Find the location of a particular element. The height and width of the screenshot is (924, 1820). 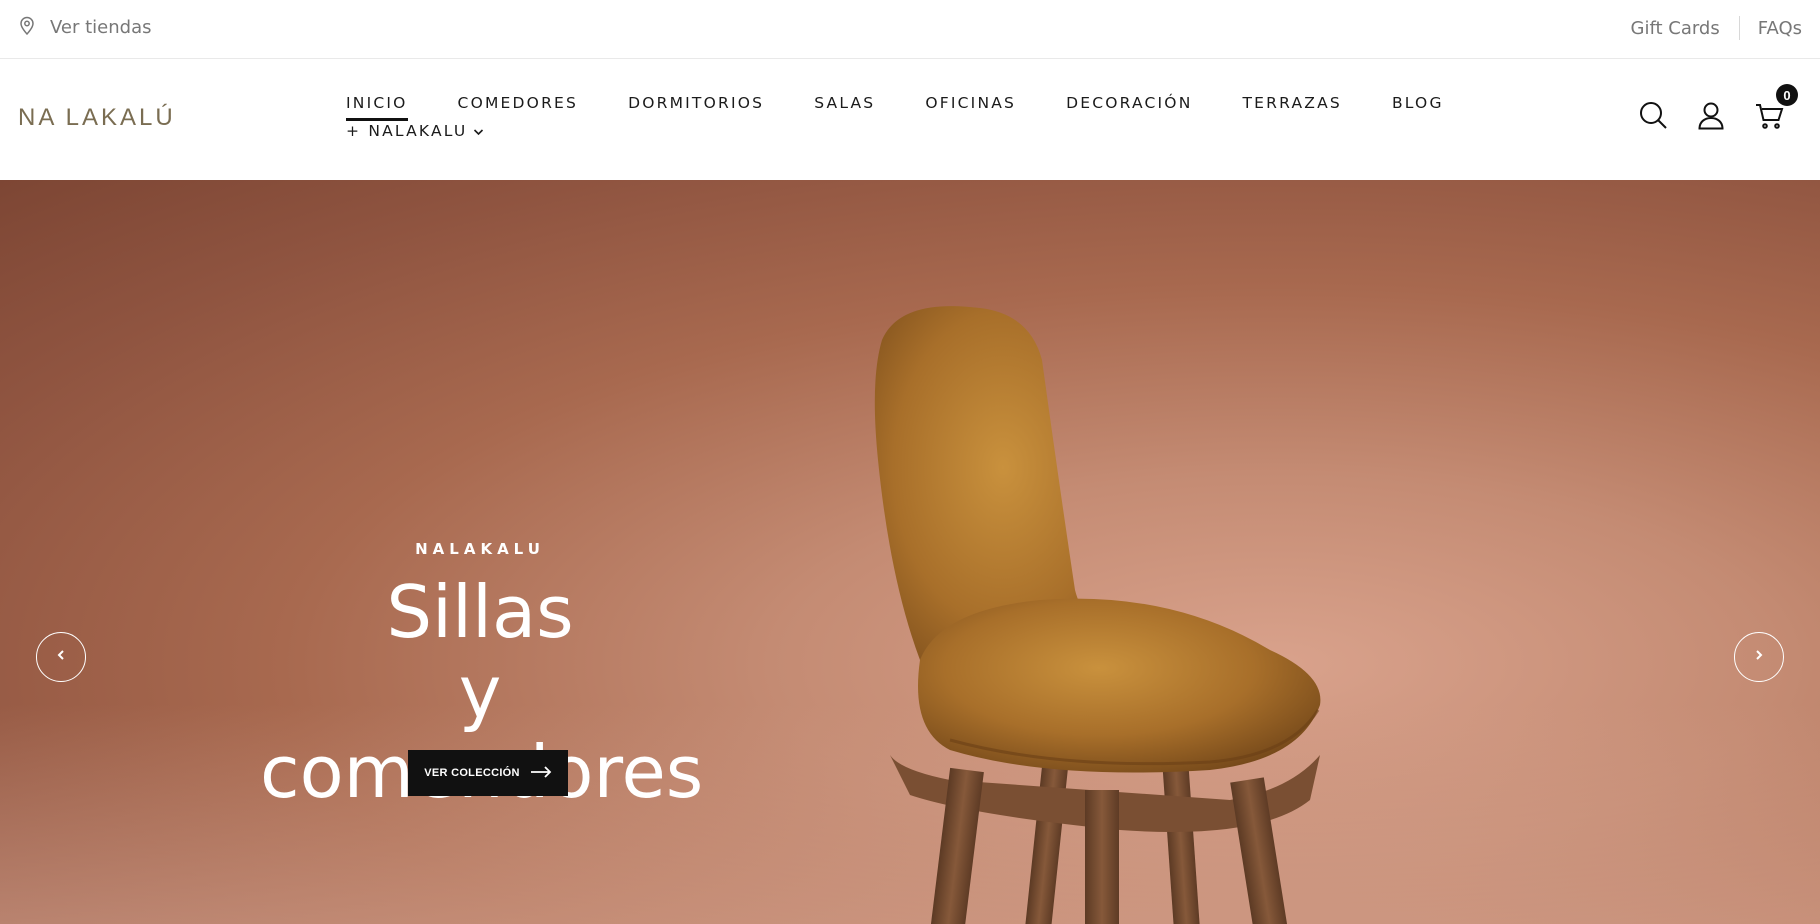

account-button is located at coordinates (1711, 115).